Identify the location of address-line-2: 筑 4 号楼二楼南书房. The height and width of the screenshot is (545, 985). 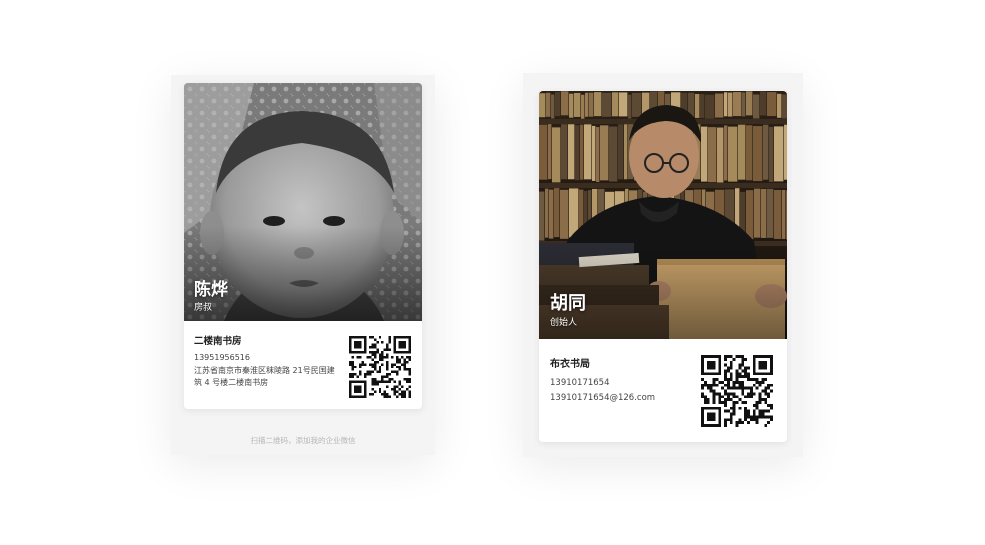
(231, 382).